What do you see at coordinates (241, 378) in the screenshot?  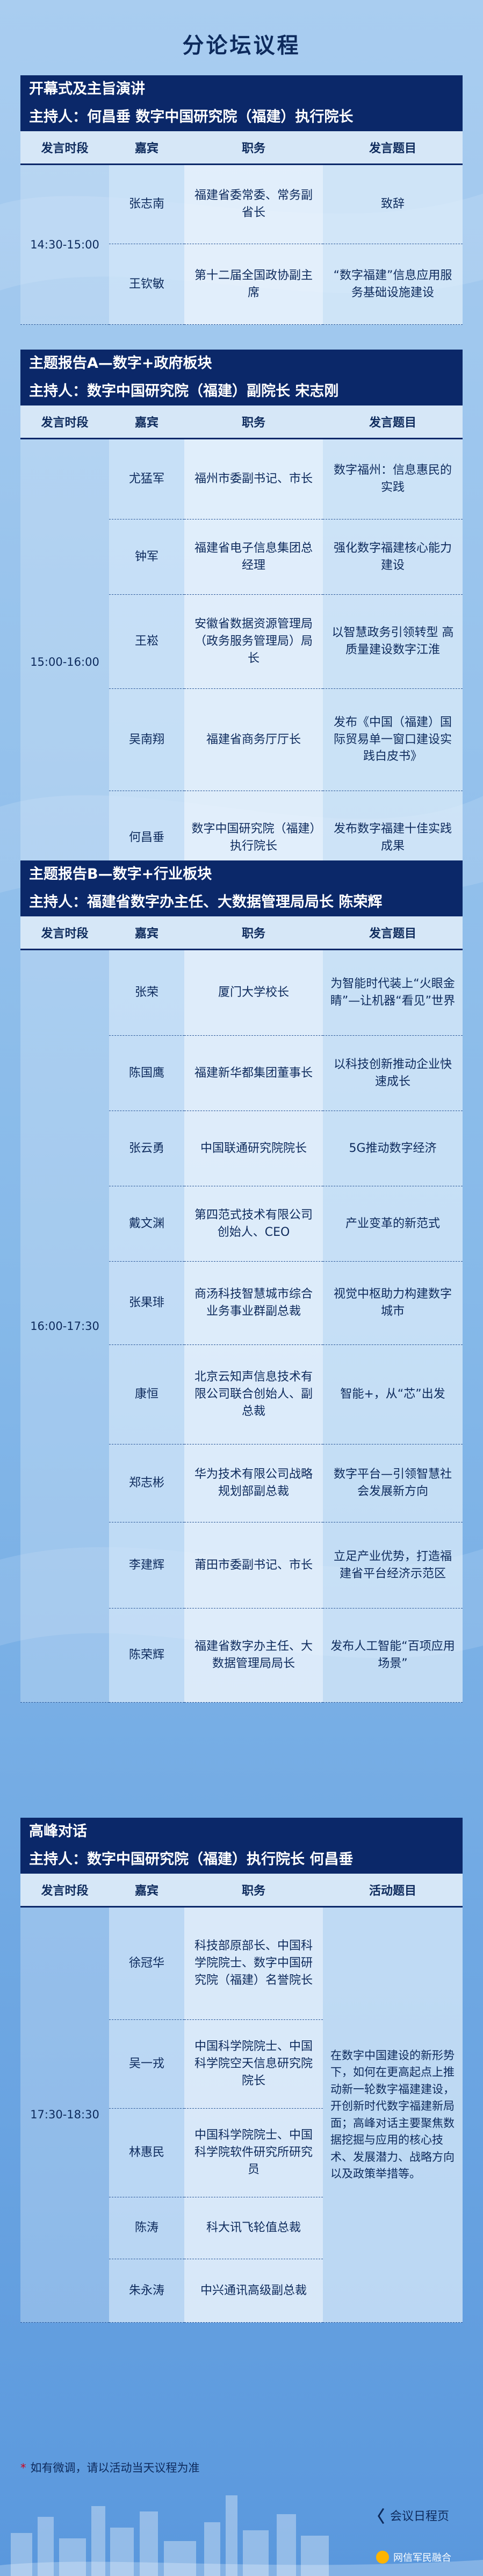 I see `section-header: 主题报告A—数字+政府板块 主持人：数字中国研究院（福建）副院长 宋志刚` at bounding box center [241, 378].